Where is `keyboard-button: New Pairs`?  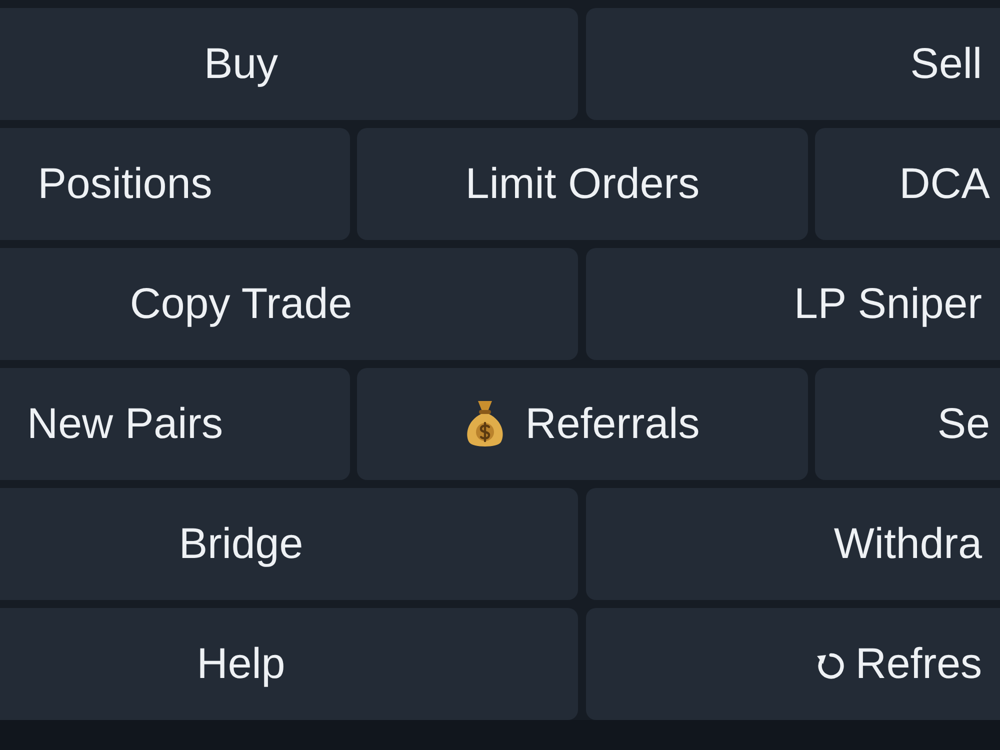
keyboard-button: New Pairs is located at coordinates (175, 424).